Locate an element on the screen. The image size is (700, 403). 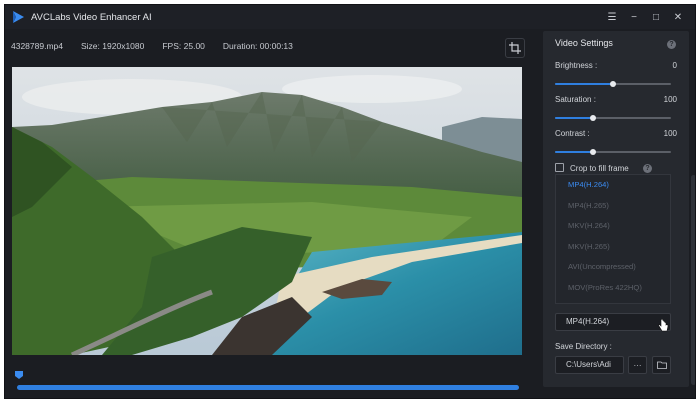
saturation-value: 100 is located at coordinates (670, 99).